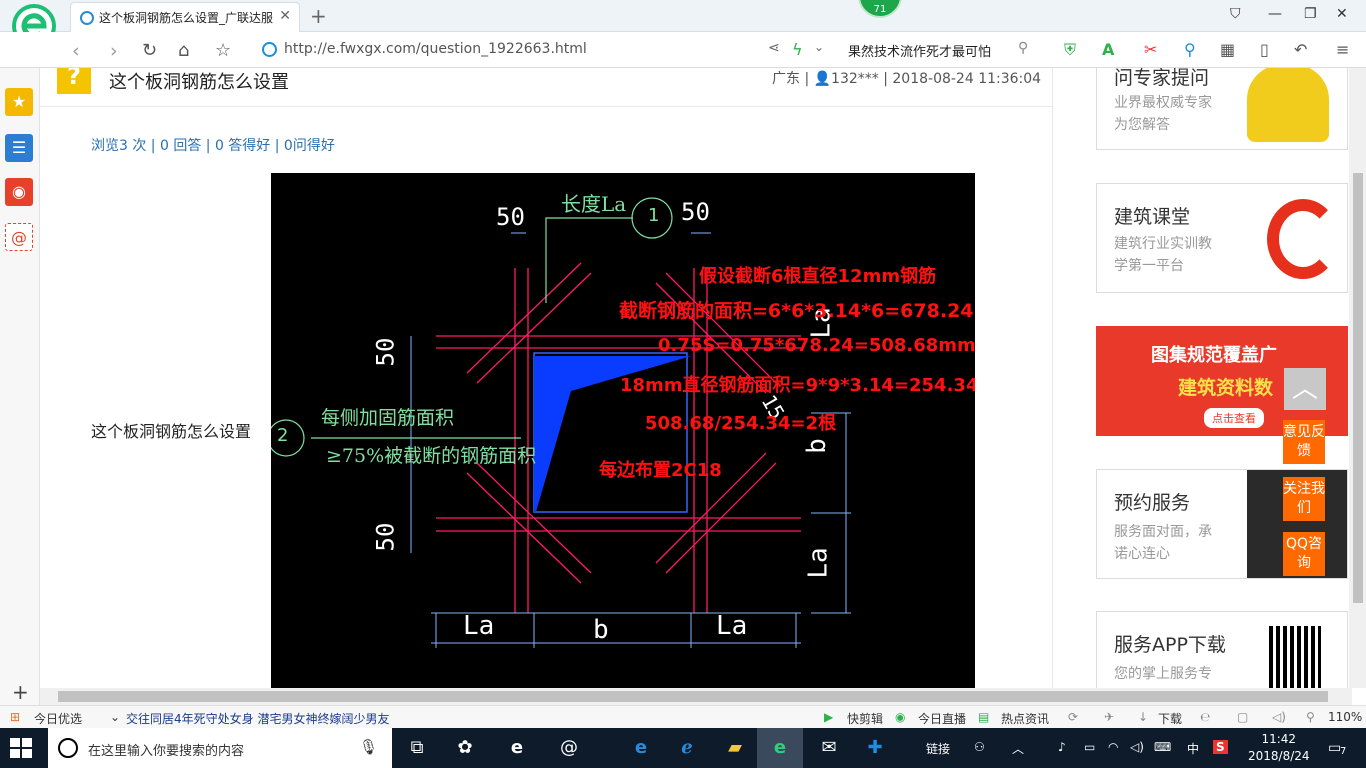 The height and width of the screenshot is (768, 1366). What do you see at coordinates (114, 51) in the screenshot?
I see `forward-button: ›` at bounding box center [114, 51].